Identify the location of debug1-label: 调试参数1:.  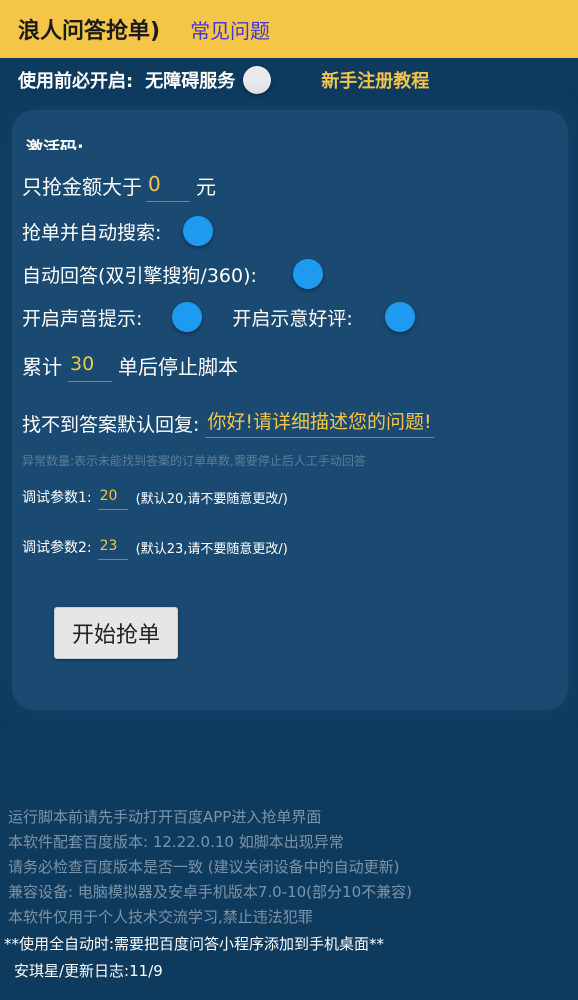
(57, 498).